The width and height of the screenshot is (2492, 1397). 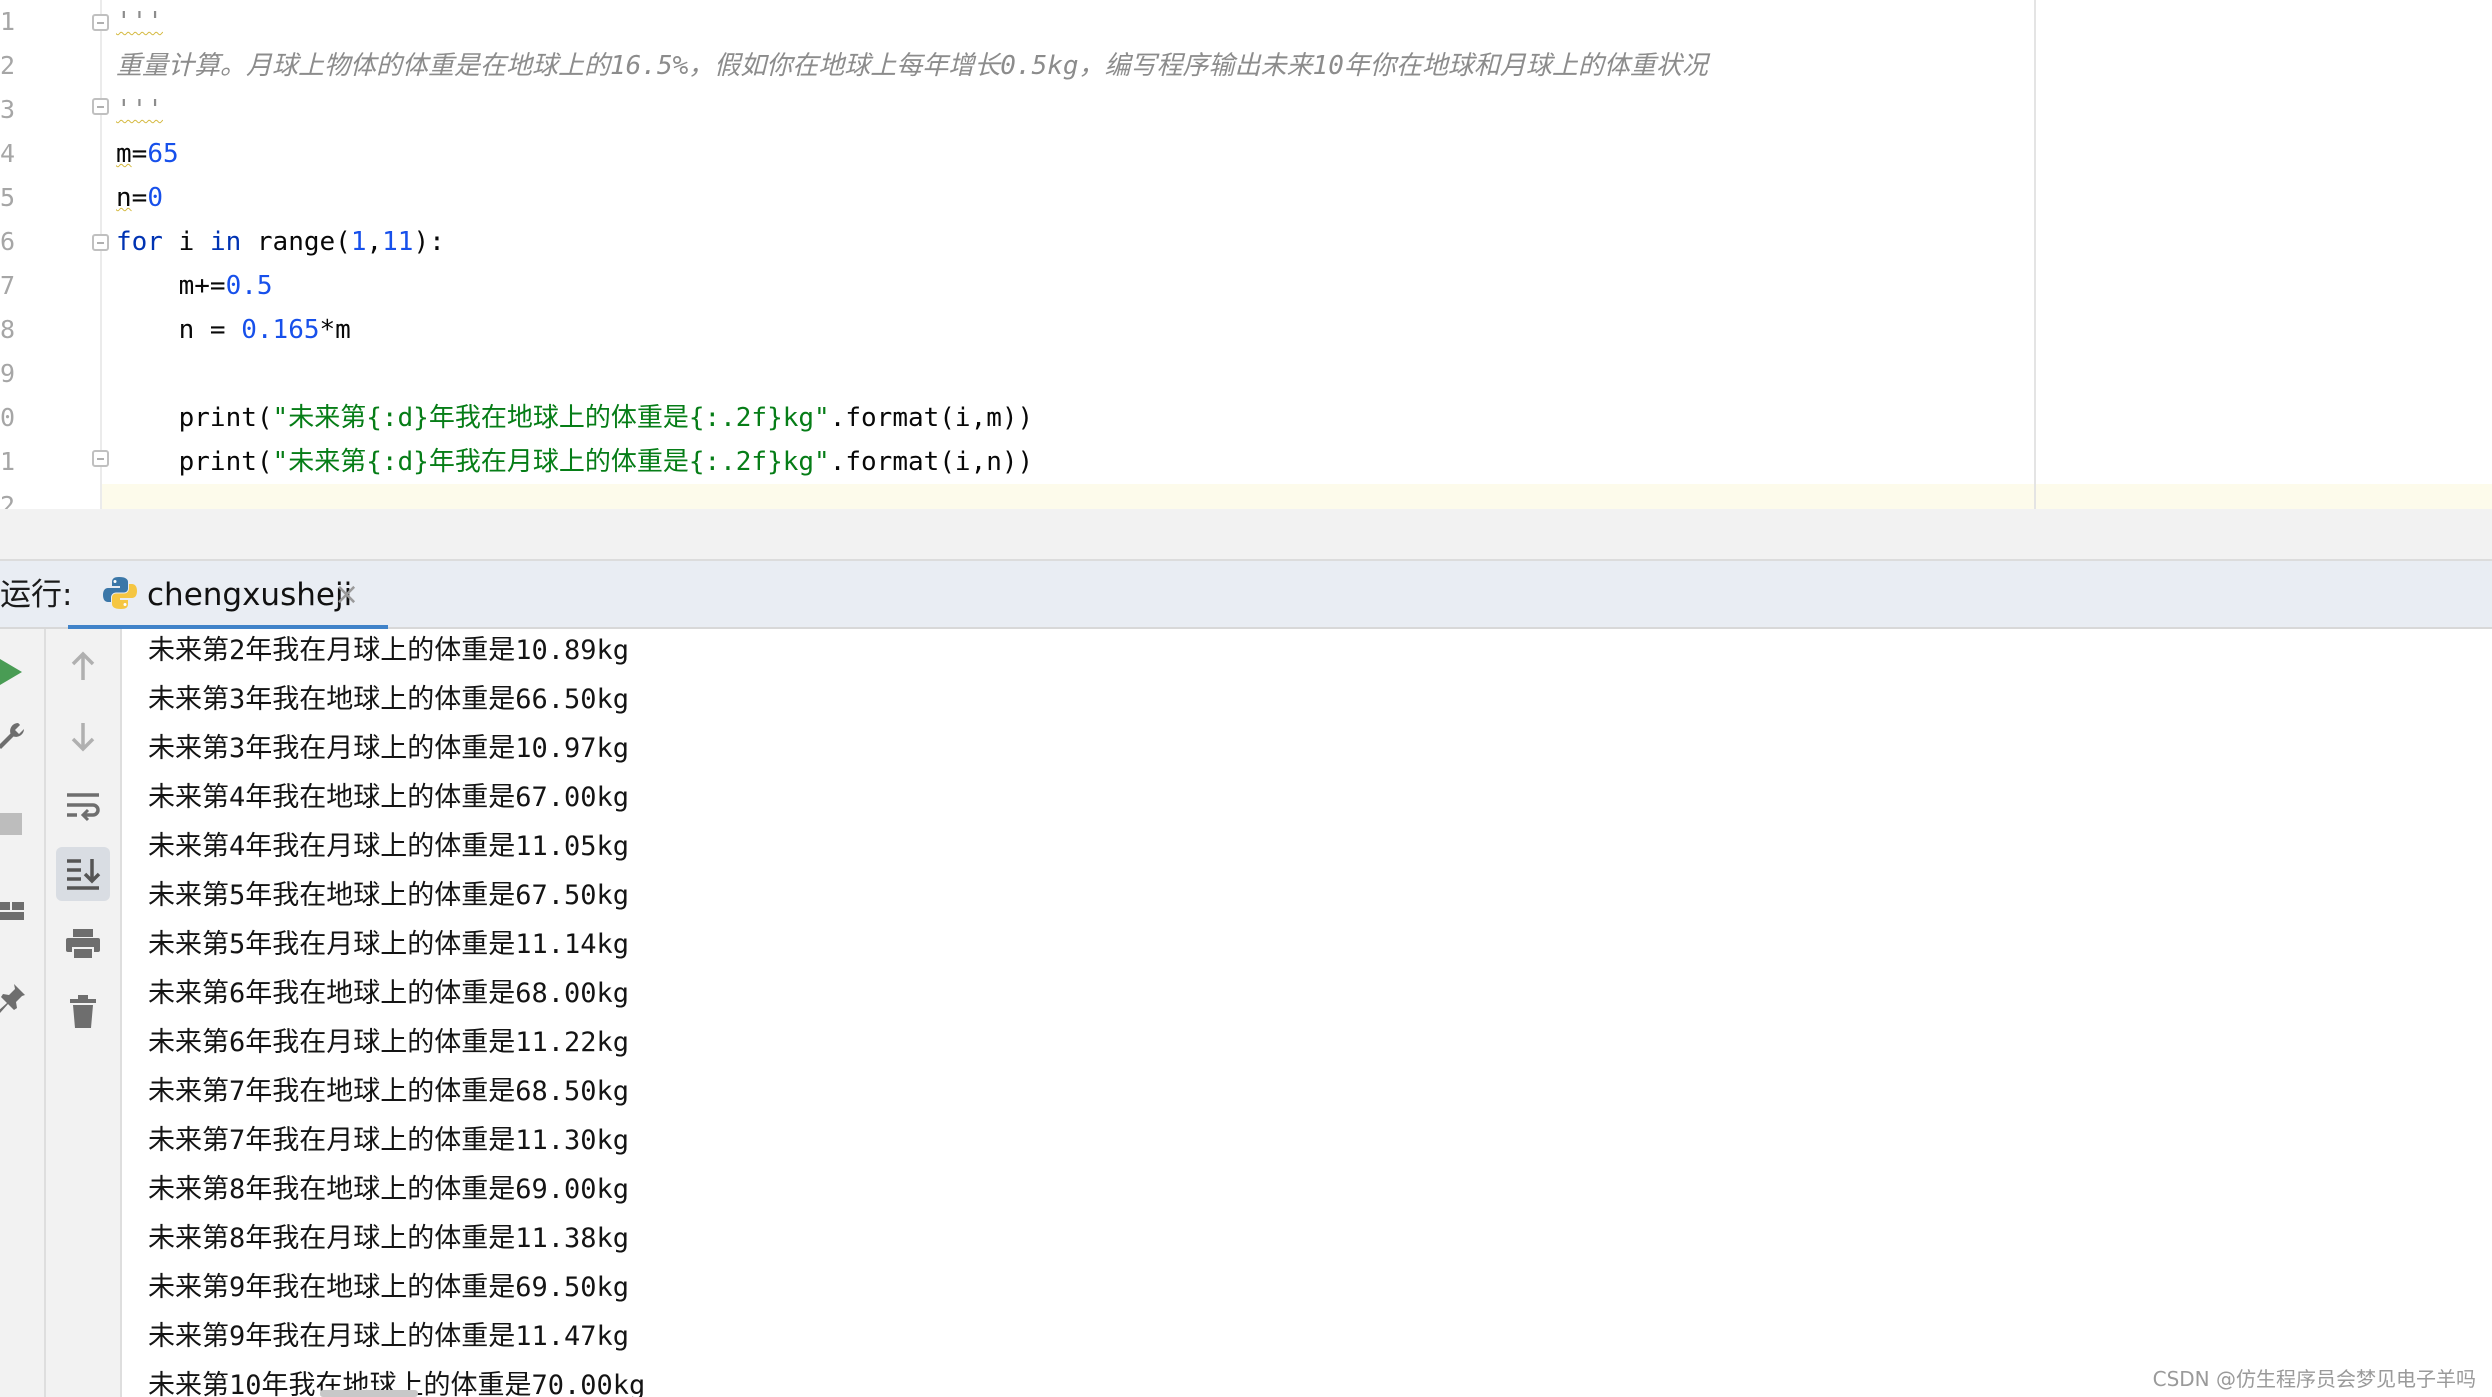 I want to click on console-line: 未来第3年我在月球上的体重是10.97kg, so click(x=389, y=748).